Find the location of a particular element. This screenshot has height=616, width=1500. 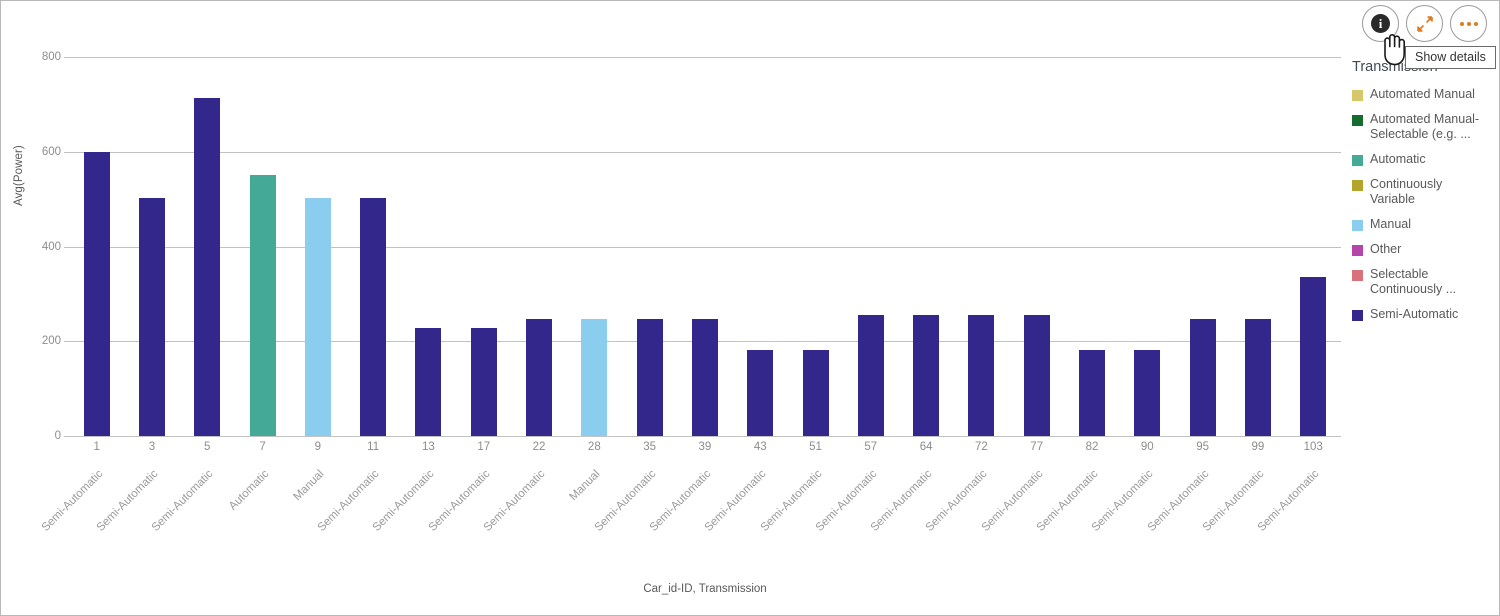

x-tick-id-label: 95 is located at coordinates (1202, 447).